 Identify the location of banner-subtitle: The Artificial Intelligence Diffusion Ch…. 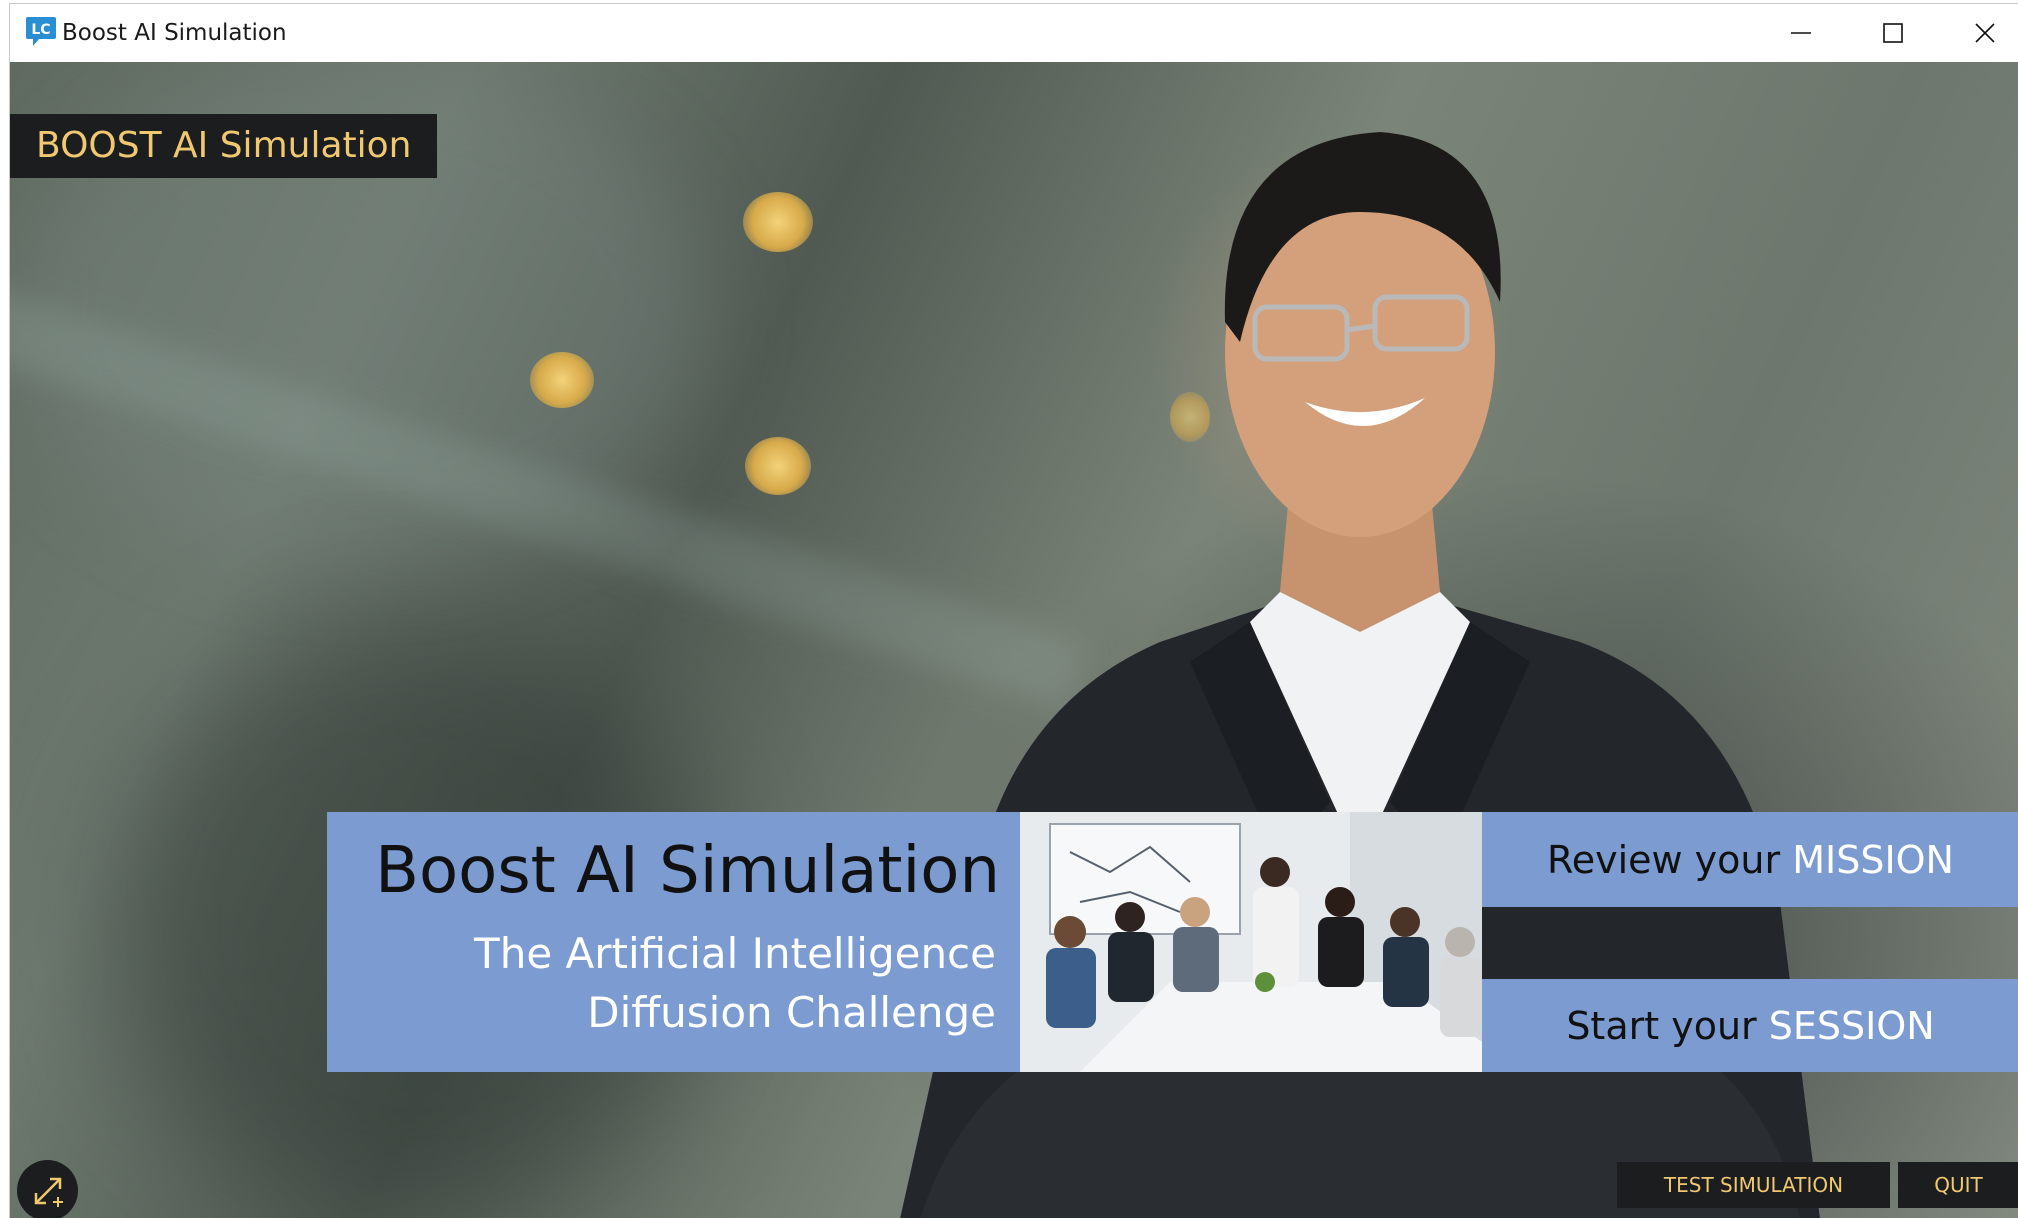
(735, 983).